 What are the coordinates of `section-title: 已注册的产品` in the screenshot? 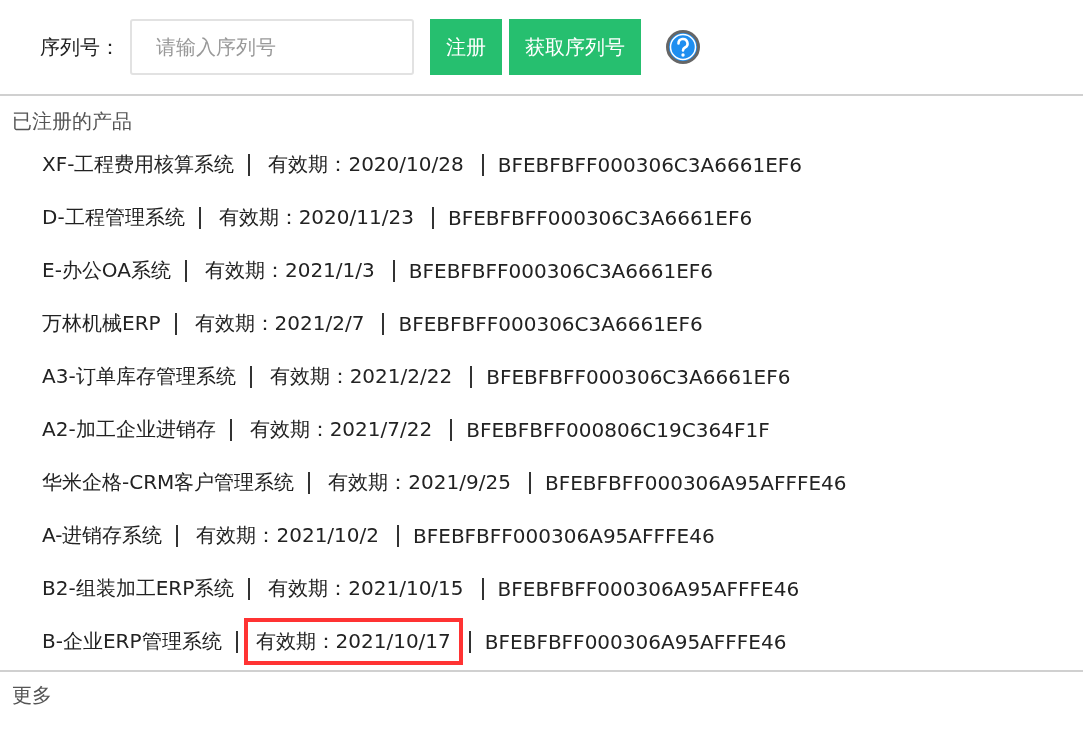 It's located at (72, 121).